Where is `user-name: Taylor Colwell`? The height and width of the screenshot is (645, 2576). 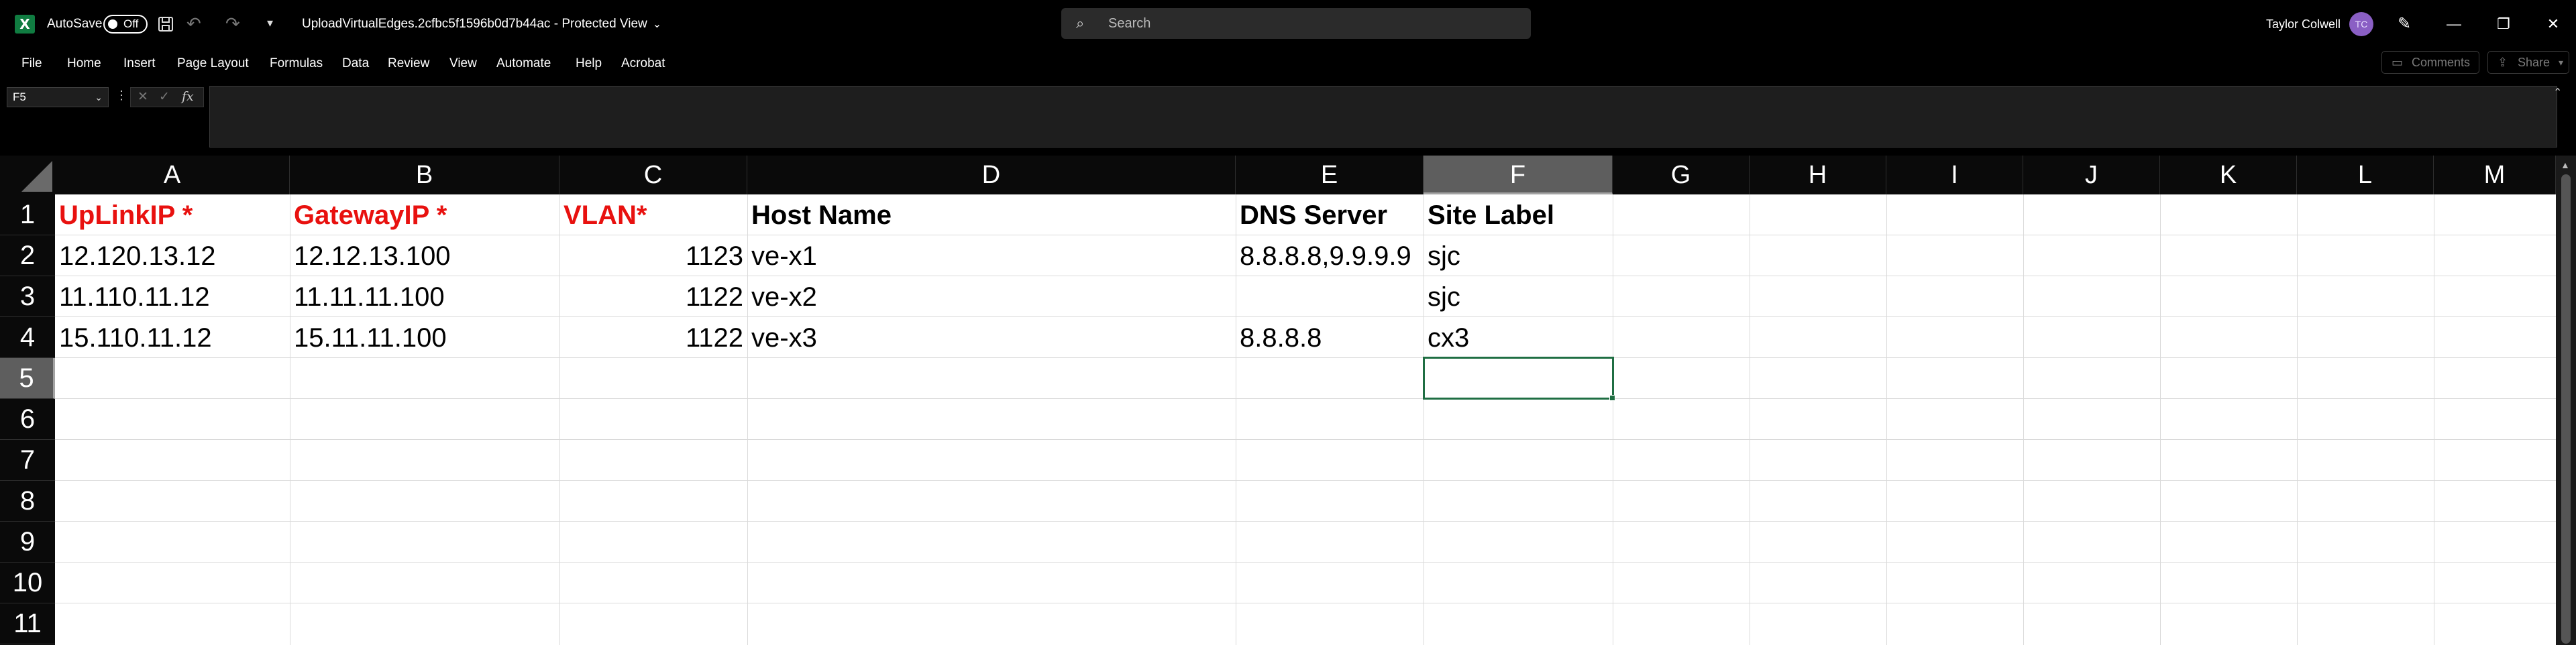
user-name: Taylor Colwell is located at coordinates (2303, 24).